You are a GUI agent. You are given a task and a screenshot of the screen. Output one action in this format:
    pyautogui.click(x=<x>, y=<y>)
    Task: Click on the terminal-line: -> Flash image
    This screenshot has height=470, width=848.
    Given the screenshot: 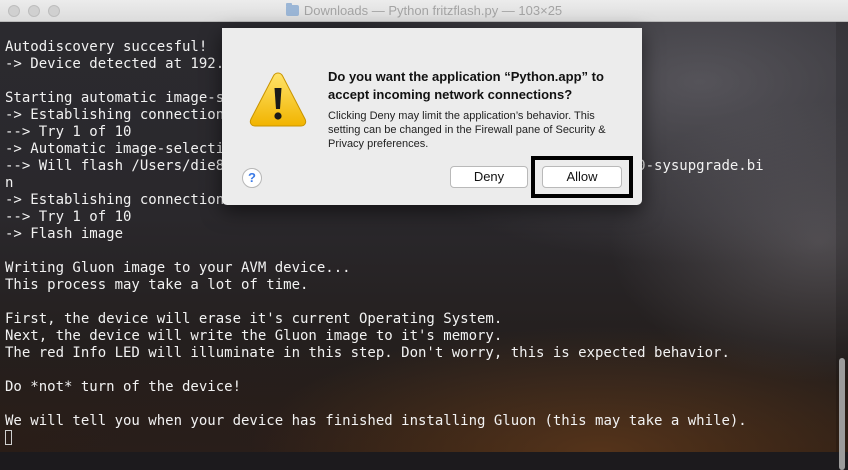 What is the action you would take?
    pyautogui.click(x=64, y=234)
    